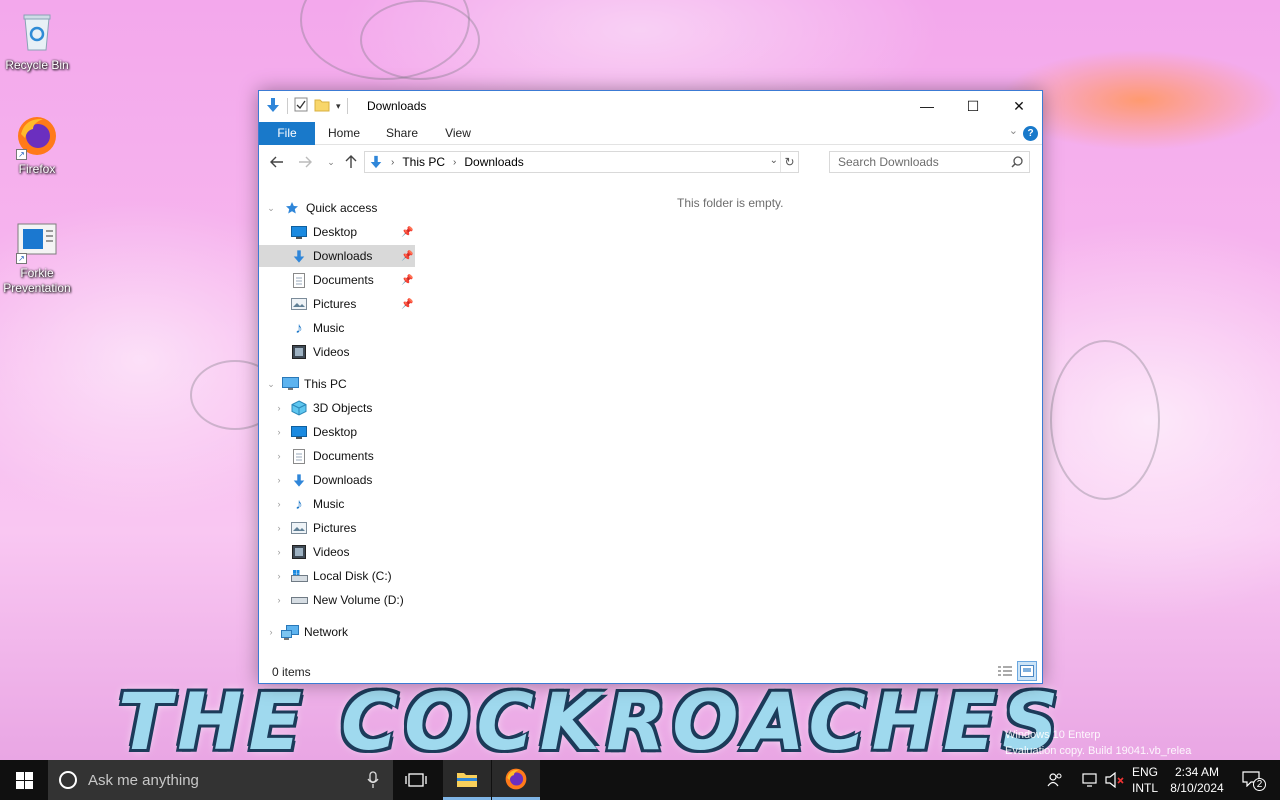 Image resolution: width=1280 pixels, height=800 pixels. Describe the element at coordinates (337, 208) in the screenshot. I see `nav-quick-access: ⌄ Quick access` at that location.